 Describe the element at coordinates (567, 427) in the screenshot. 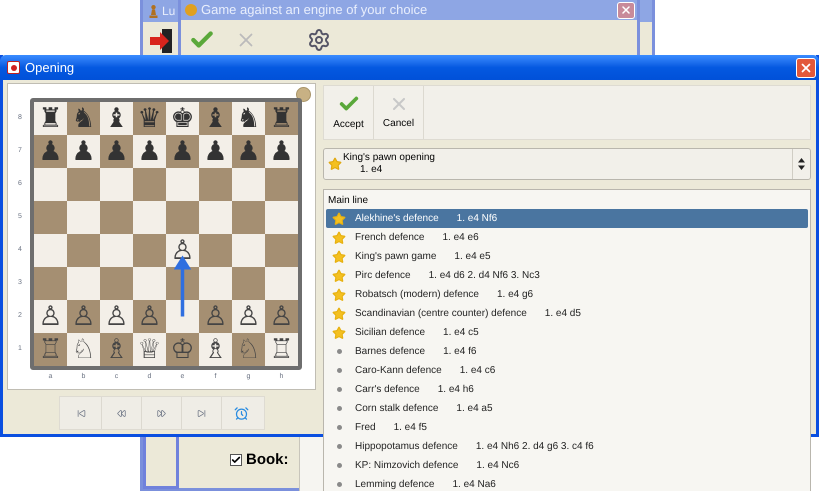

I see `list-item: Fred 1. e4 f5` at that location.